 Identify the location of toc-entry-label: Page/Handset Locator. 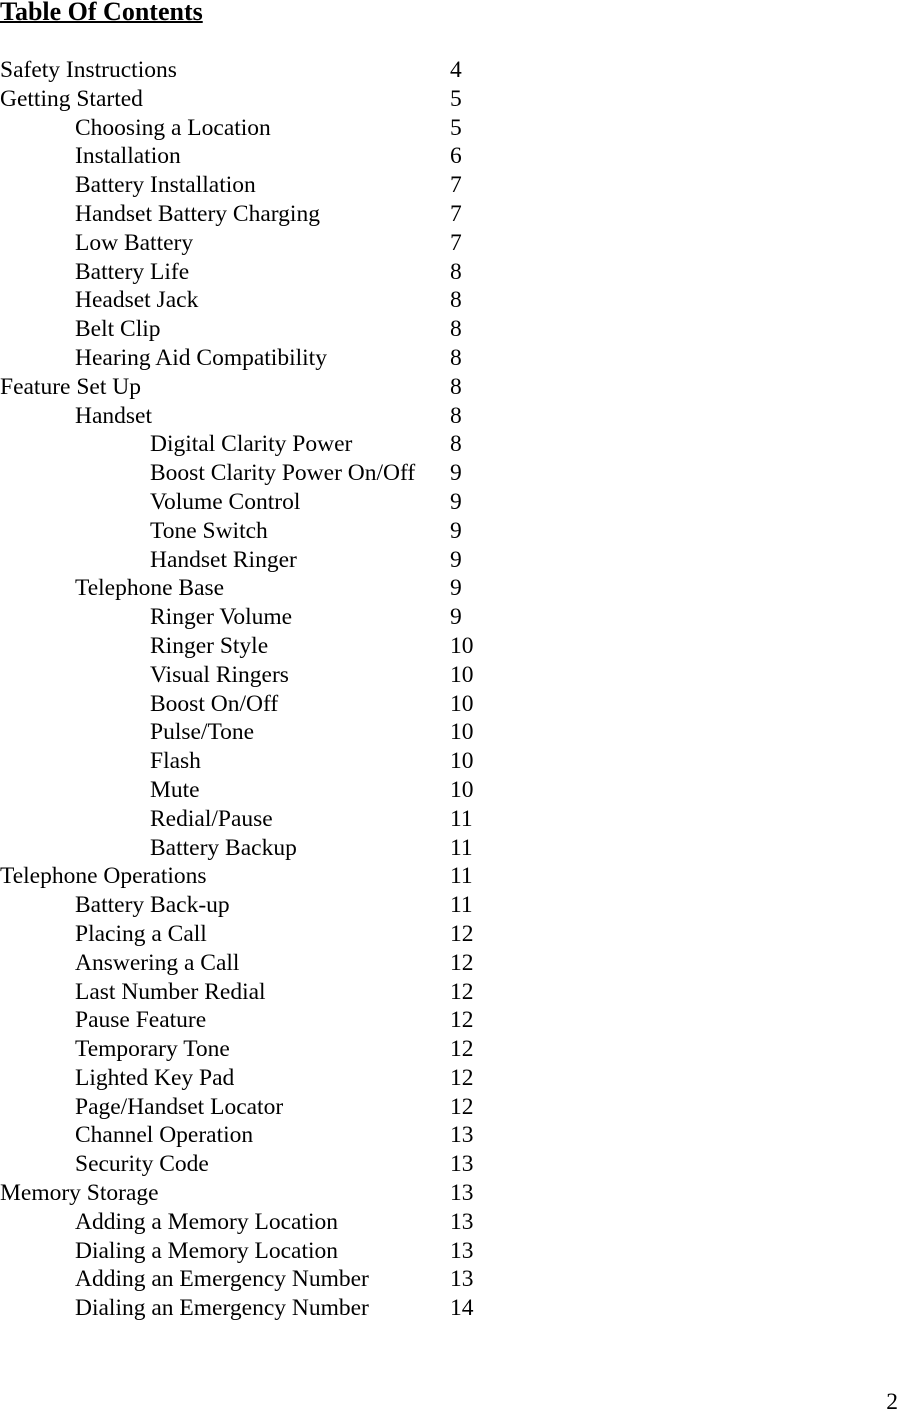
(179, 1106).